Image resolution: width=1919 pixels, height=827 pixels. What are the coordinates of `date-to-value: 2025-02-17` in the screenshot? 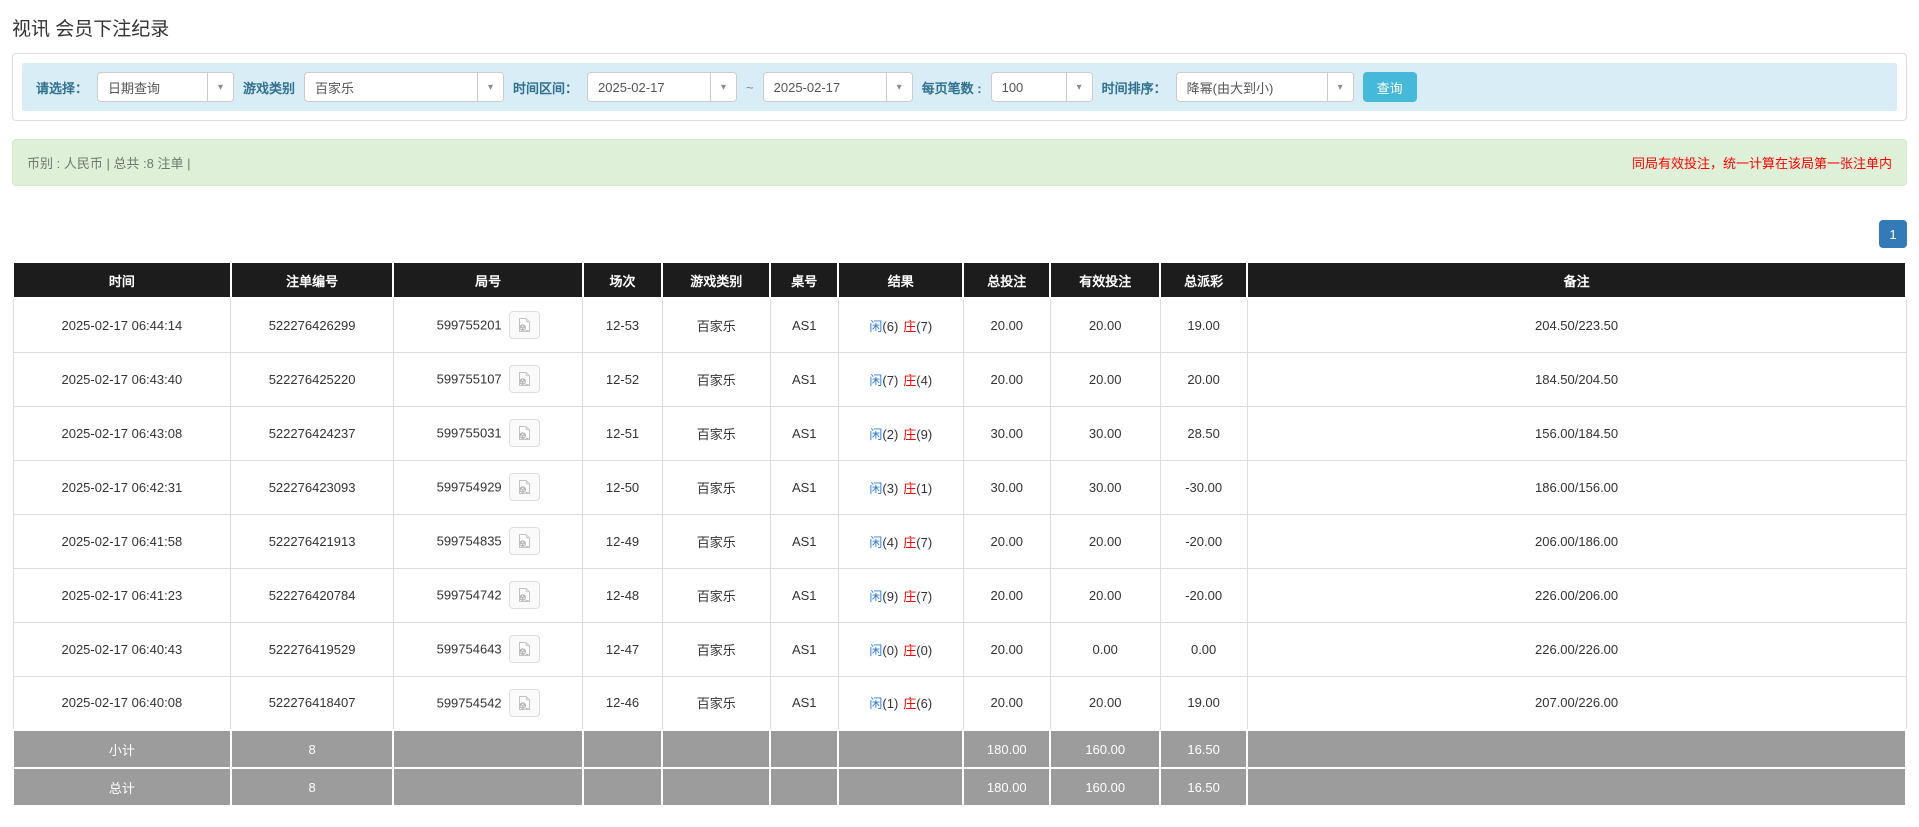 It's located at (807, 87).